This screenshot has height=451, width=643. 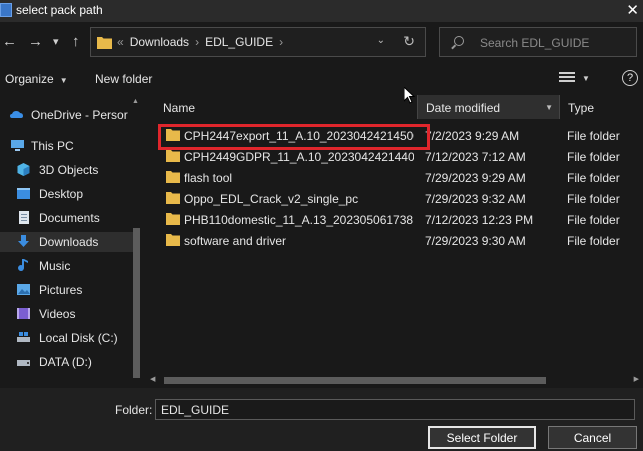 I want to click on breadcrumb-overflow: «, so click(x=120, y=42).